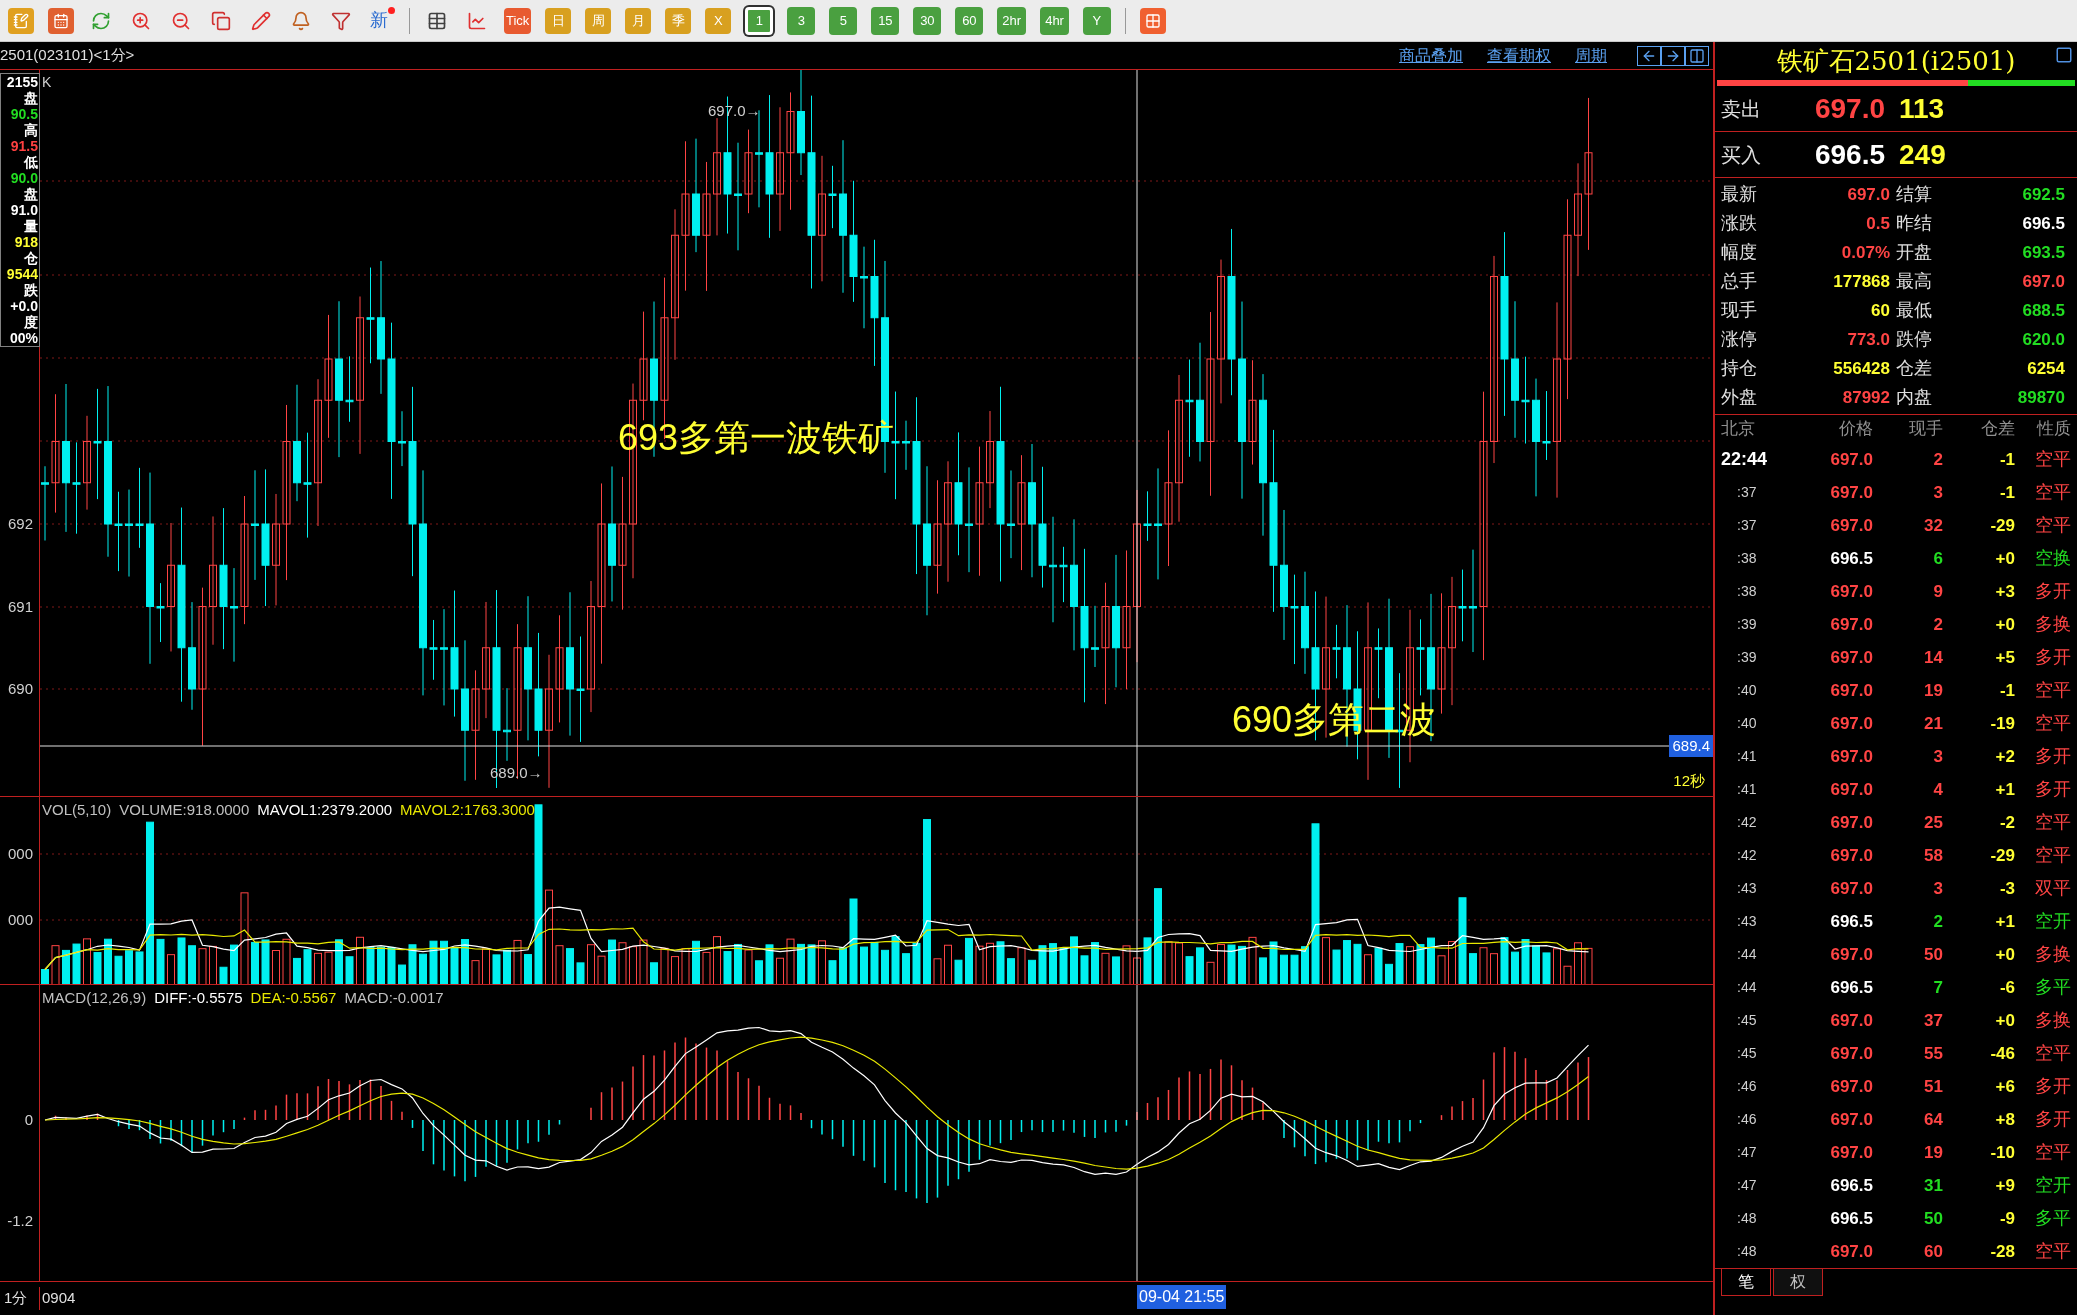 Image resolution: width=2077 pixels, height=1315 pixels. Describe the element at coordinates (801, 20) in the screenshot. I see `period-button: 3` at that location.